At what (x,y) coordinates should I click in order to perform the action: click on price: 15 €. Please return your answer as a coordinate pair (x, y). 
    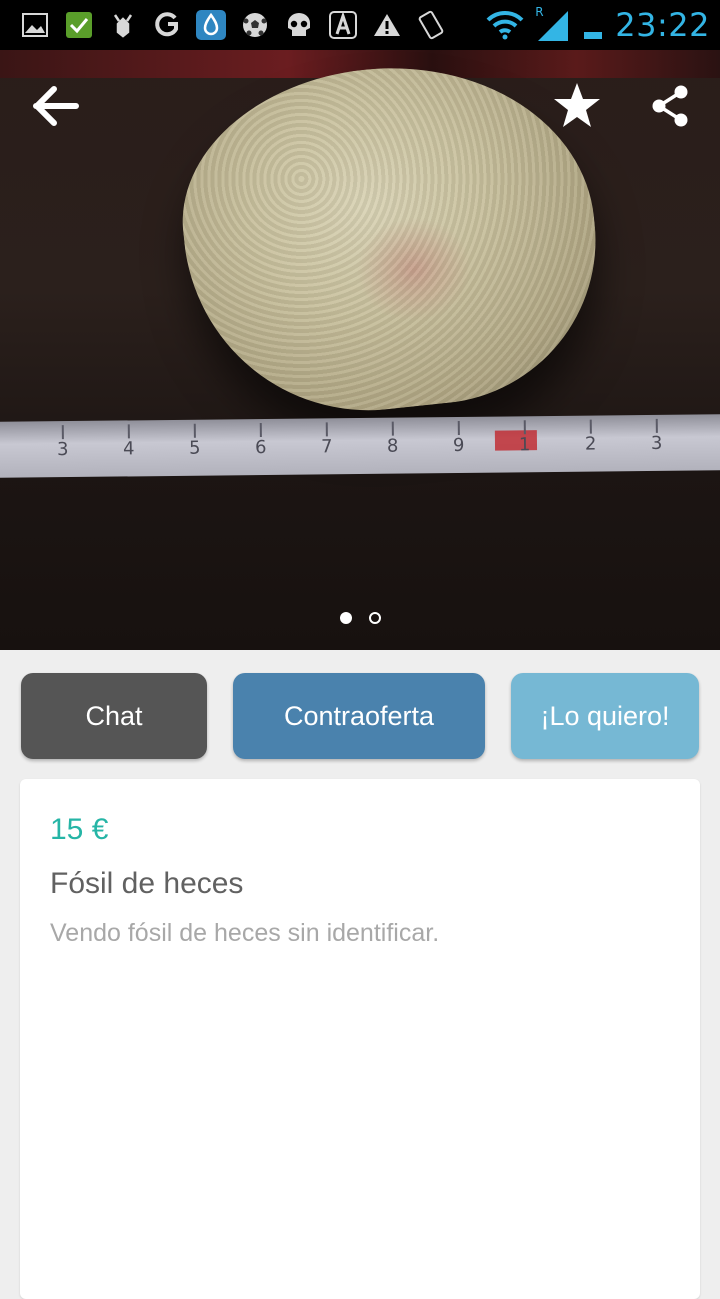
    Looking at the image, I should click on (79, 829).